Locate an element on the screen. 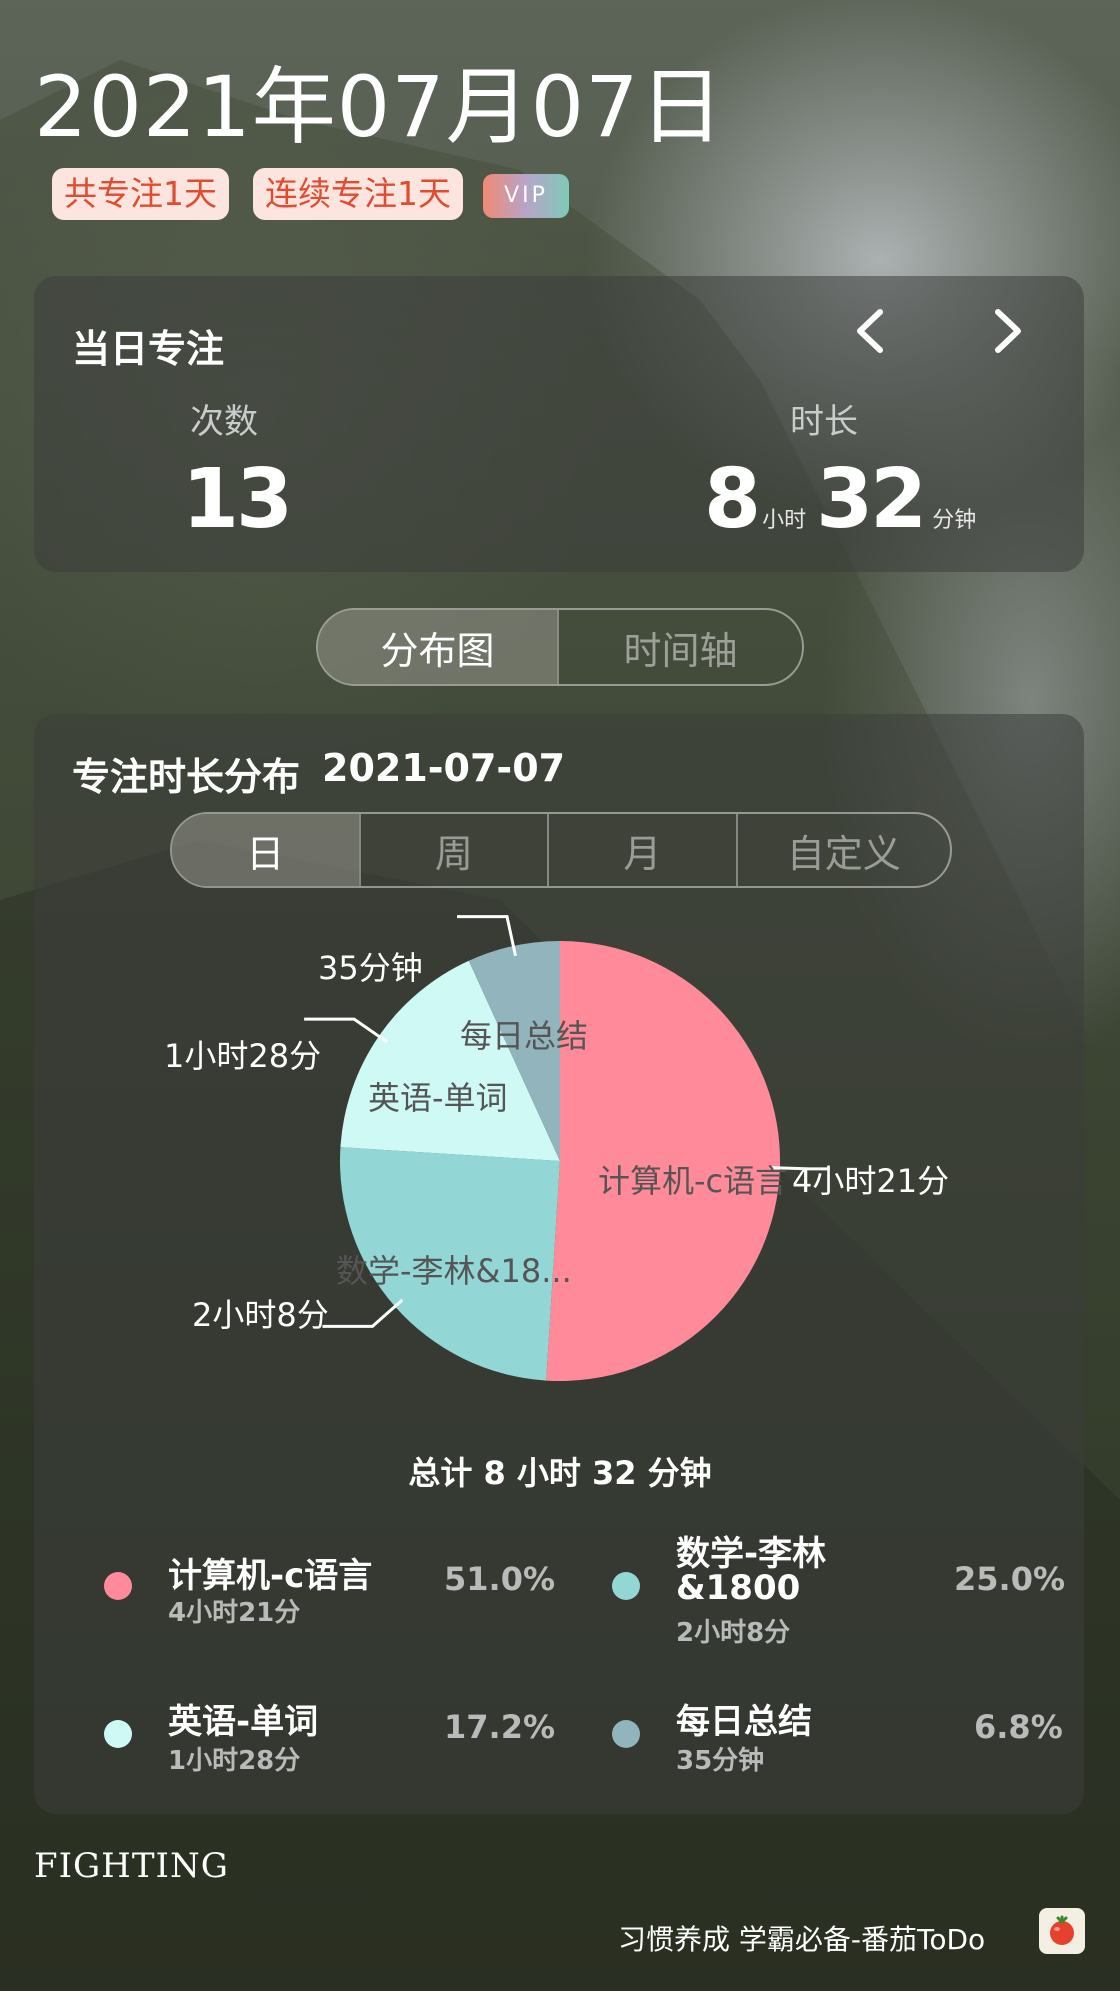 The width and height of the screenshot is (1120, 1991). legend-percent: 17.2% is located at coordinates (500, 1727).